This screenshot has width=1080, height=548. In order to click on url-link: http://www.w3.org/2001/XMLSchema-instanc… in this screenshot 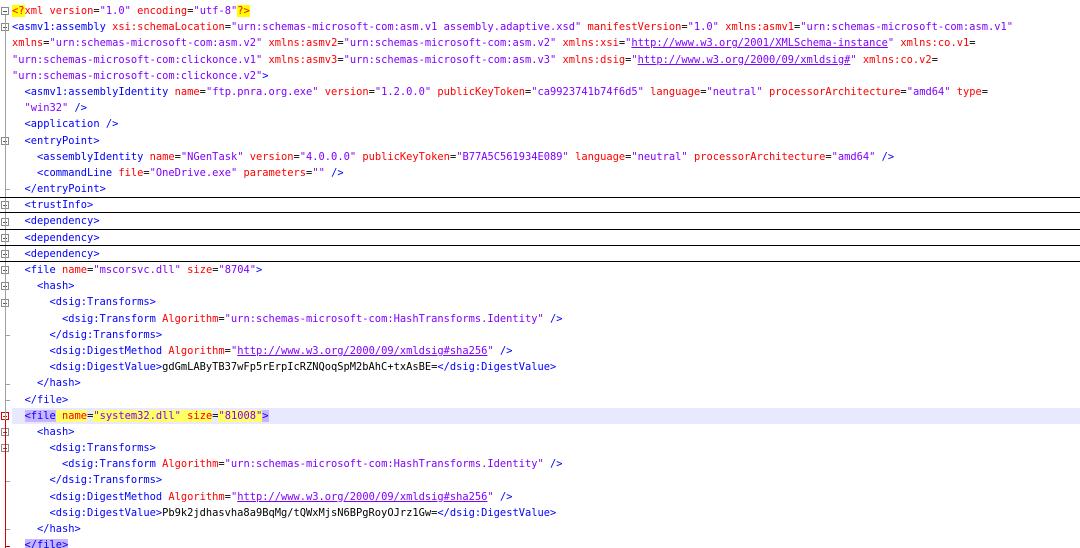, I will do `click(759, 43)`.